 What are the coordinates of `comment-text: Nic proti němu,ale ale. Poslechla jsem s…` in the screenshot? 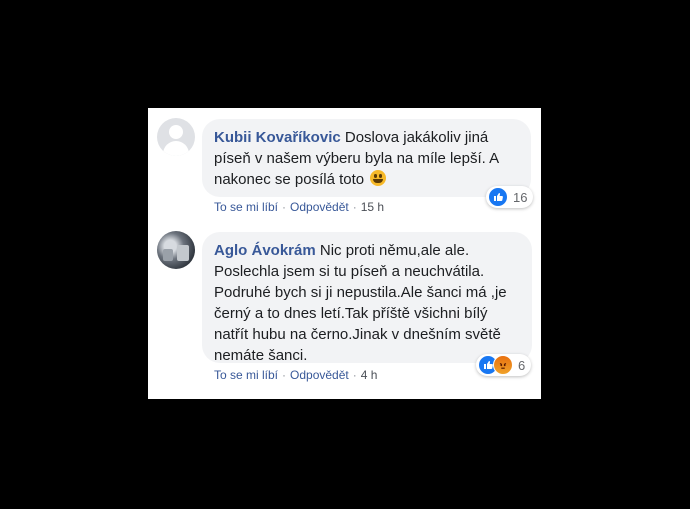 It's located at (360, 303).